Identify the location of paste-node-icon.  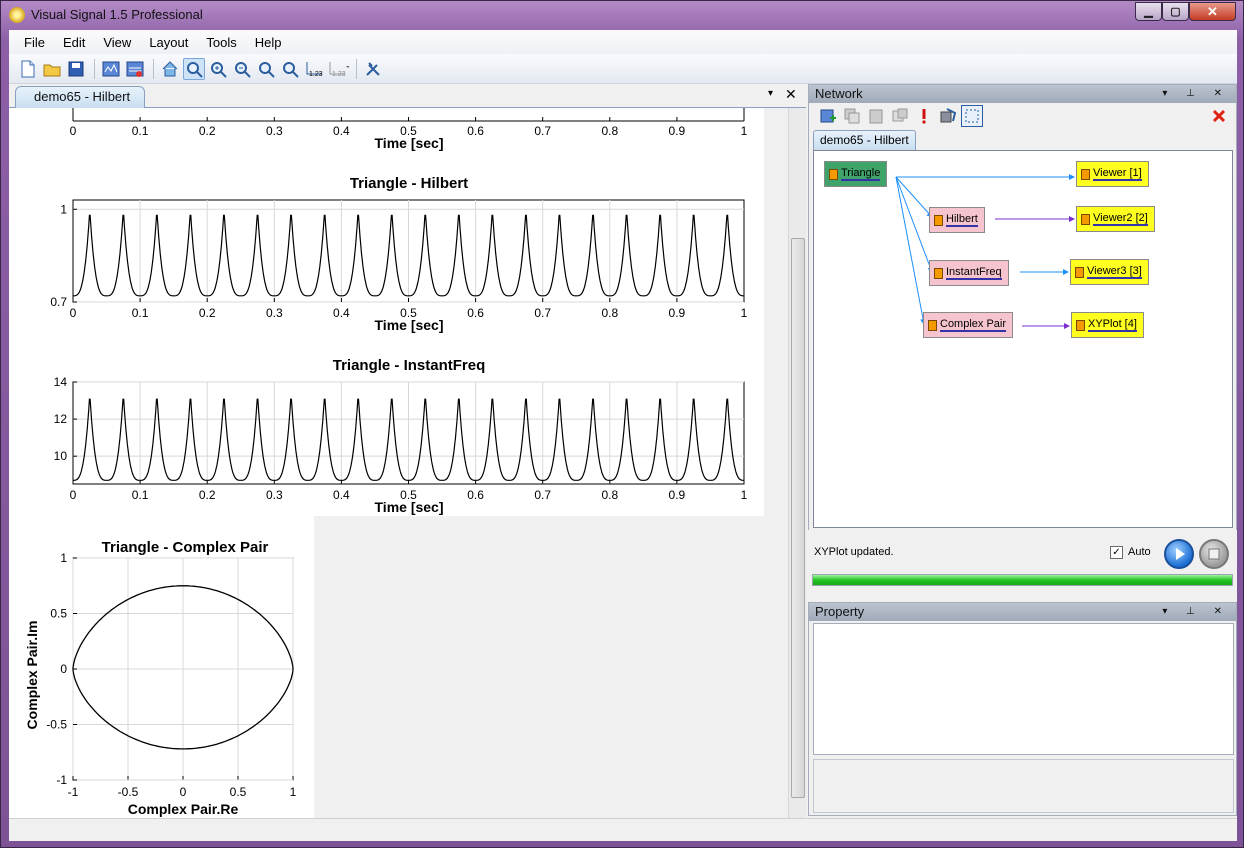
(876, 116).